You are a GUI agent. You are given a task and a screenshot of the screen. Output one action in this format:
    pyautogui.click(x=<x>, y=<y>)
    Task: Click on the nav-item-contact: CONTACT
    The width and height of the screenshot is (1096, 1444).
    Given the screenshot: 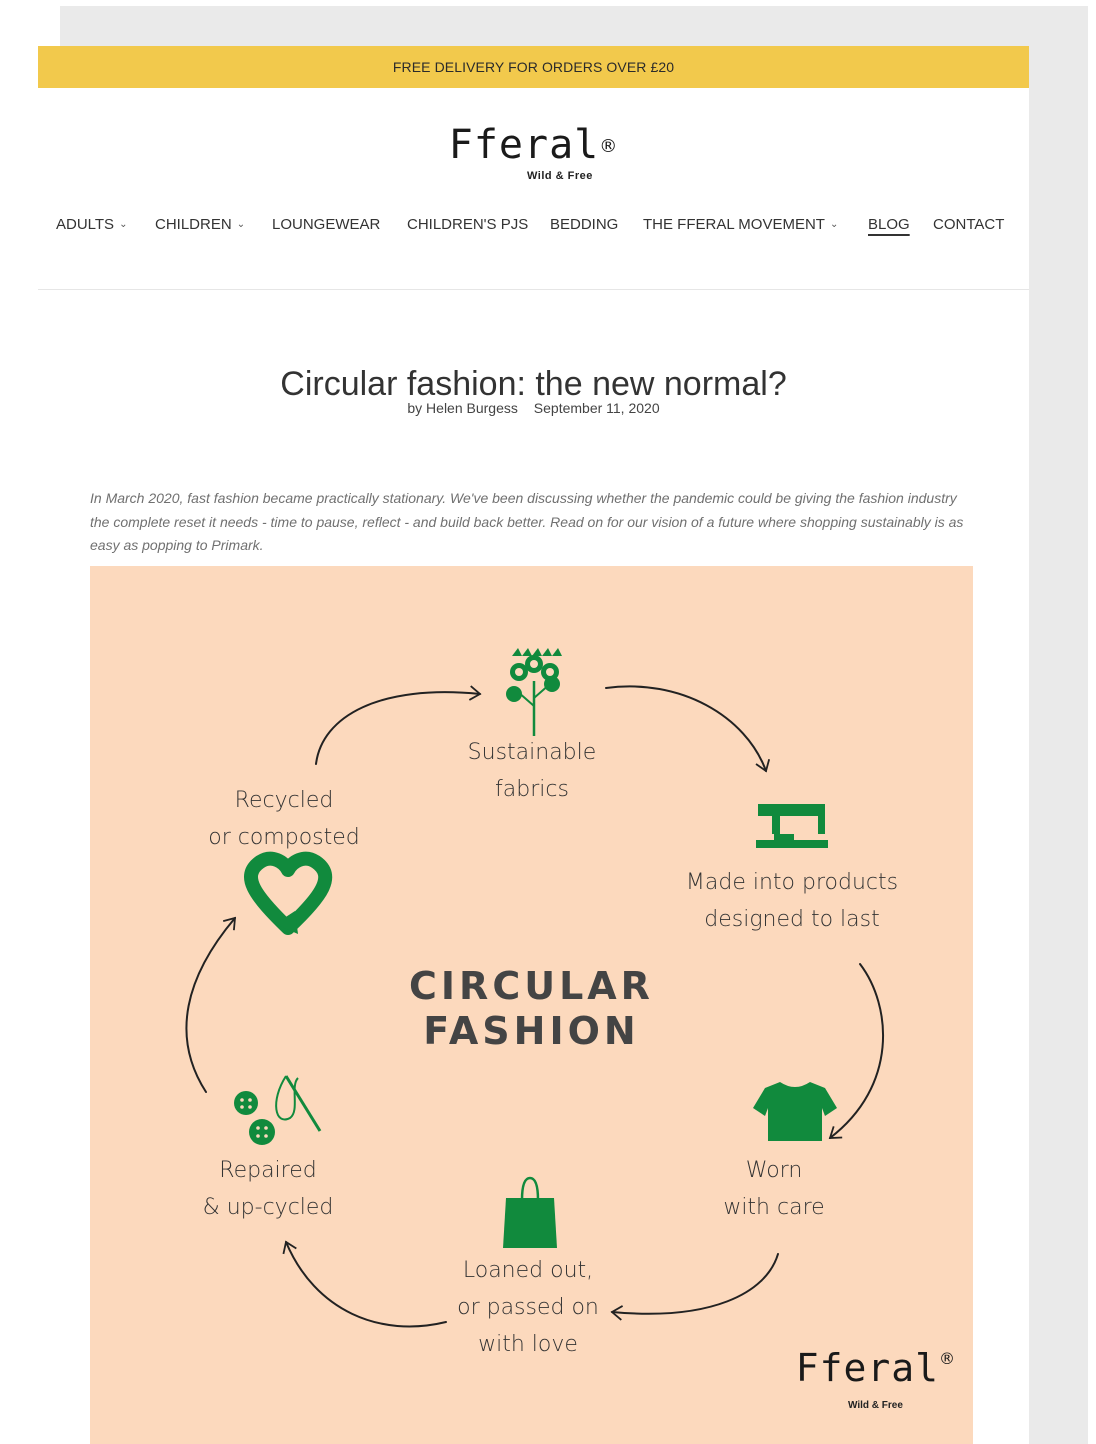 What is the action you would take?
    pyautogui.click(x=968, y=224)
    